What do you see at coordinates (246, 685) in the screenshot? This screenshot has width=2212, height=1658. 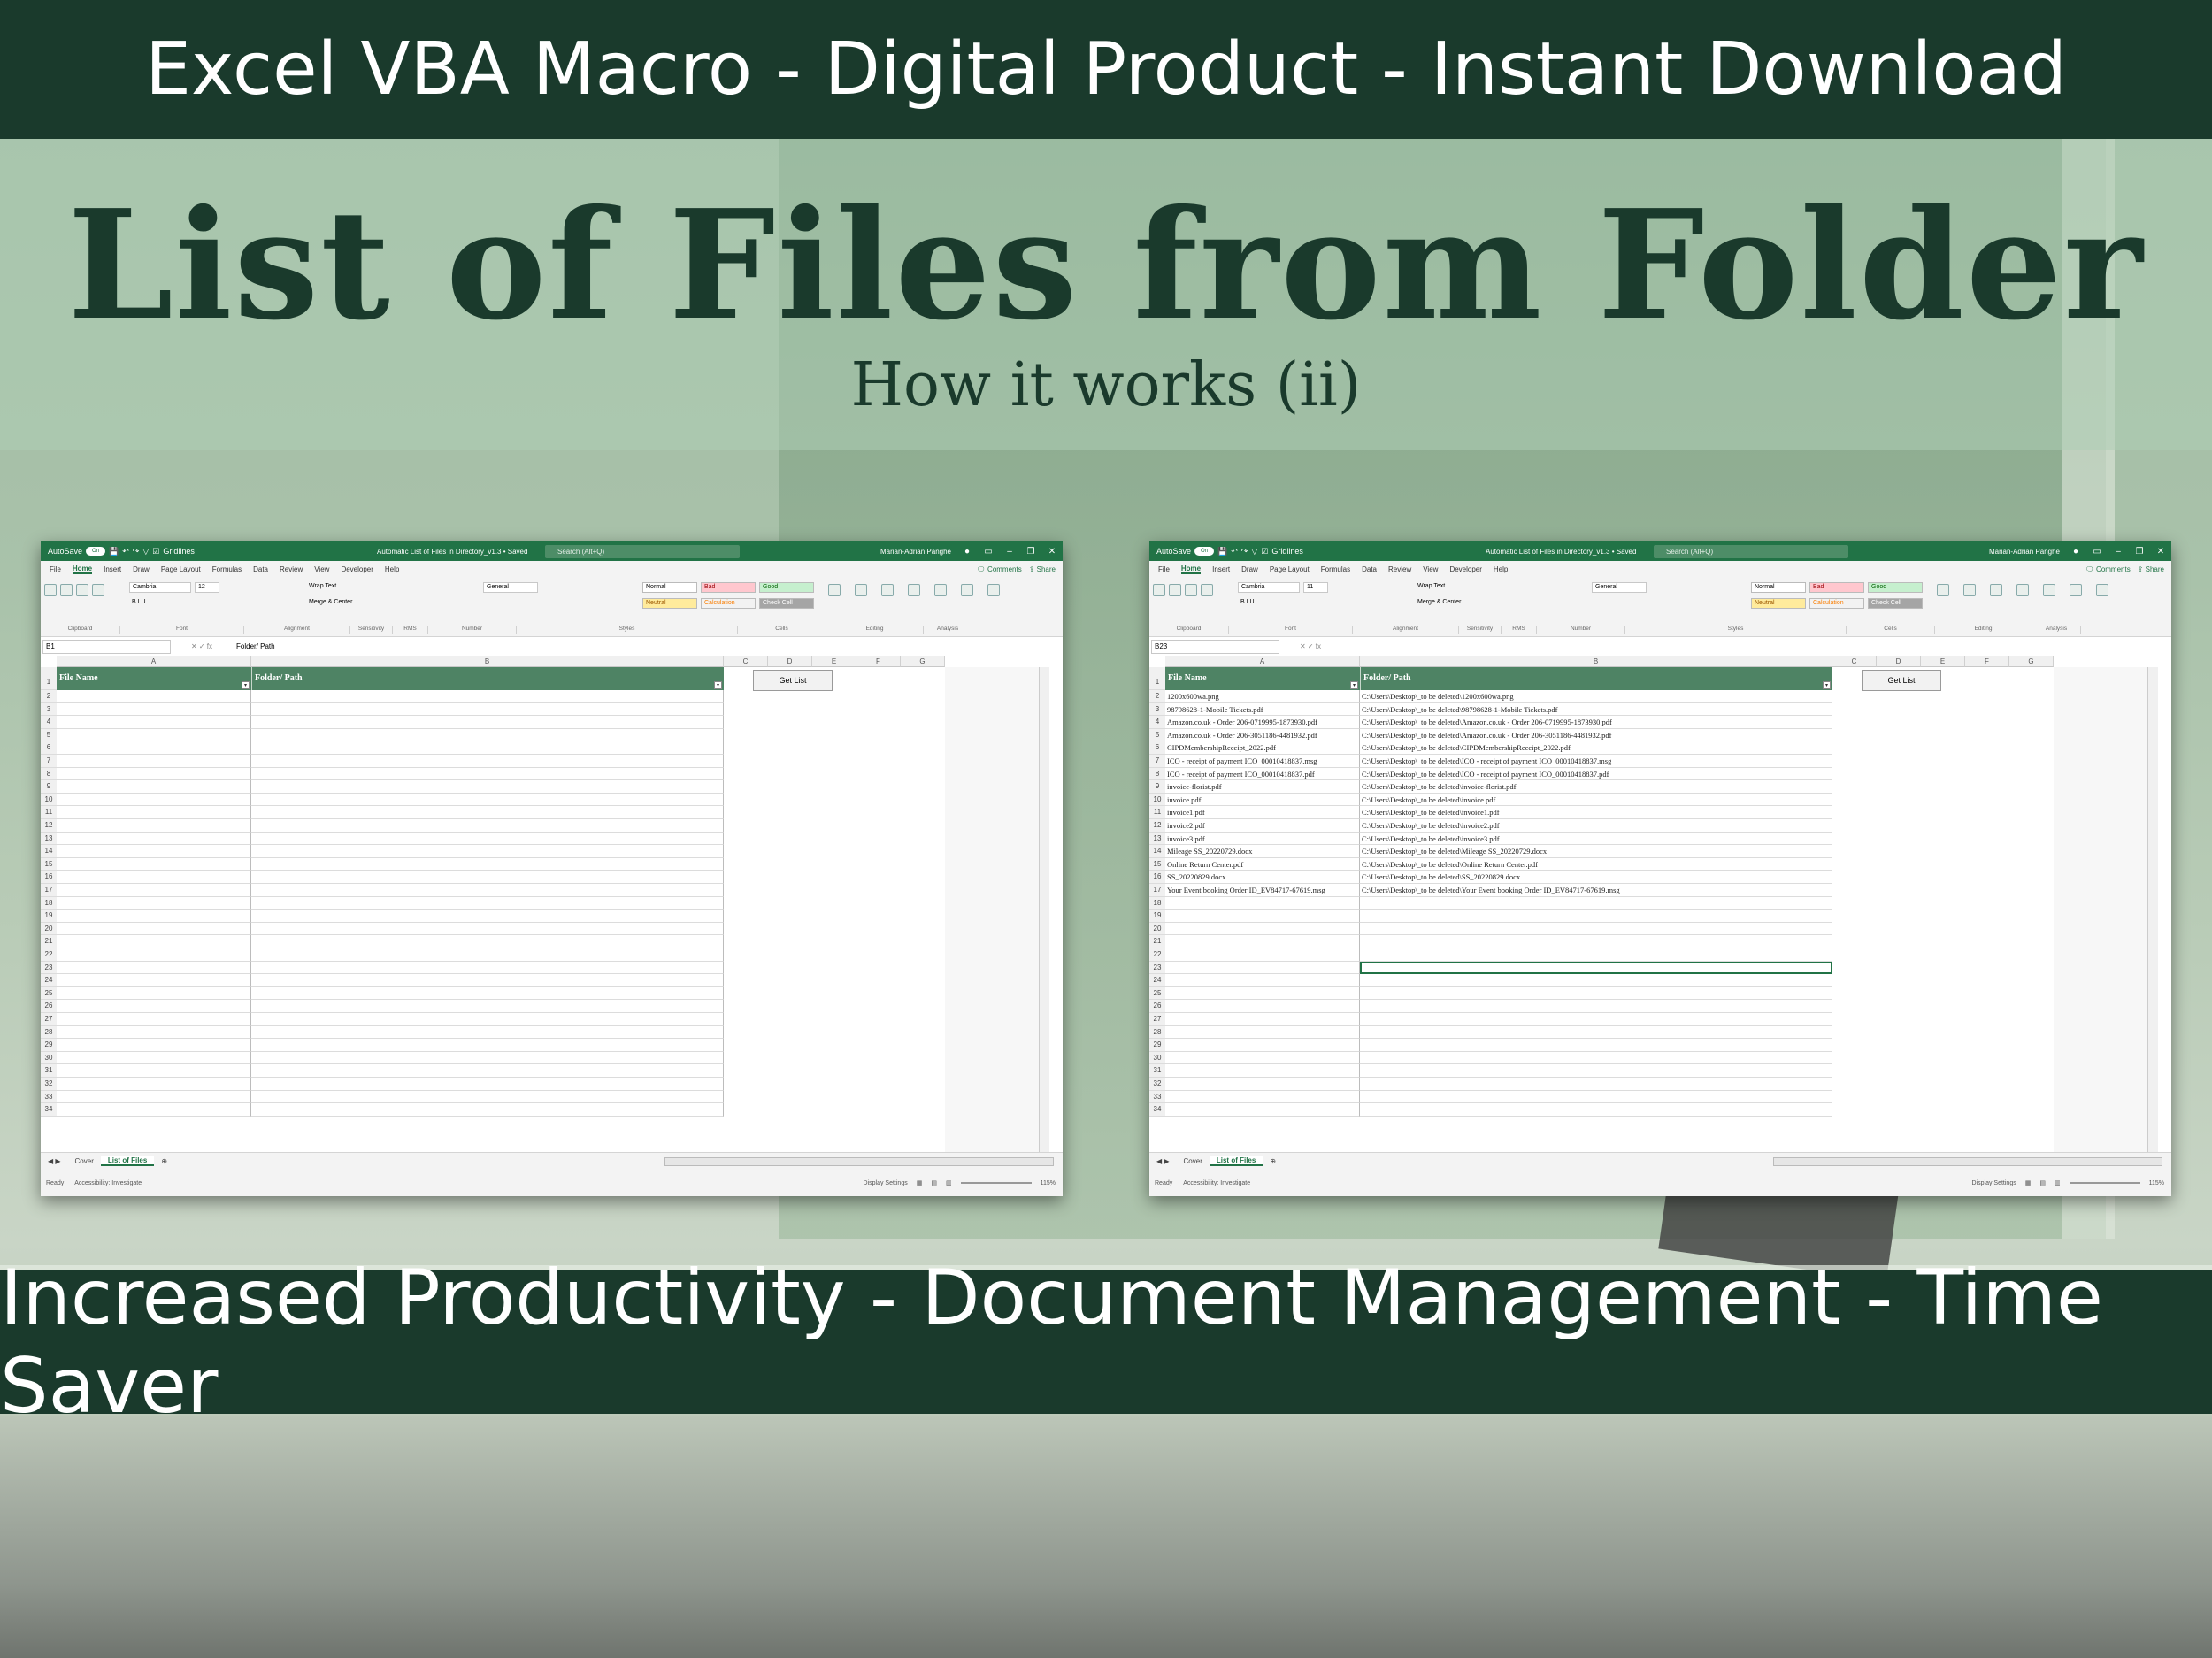 I see `filter-dropdown-file-name: ▾` at bounding box center [246, 685].